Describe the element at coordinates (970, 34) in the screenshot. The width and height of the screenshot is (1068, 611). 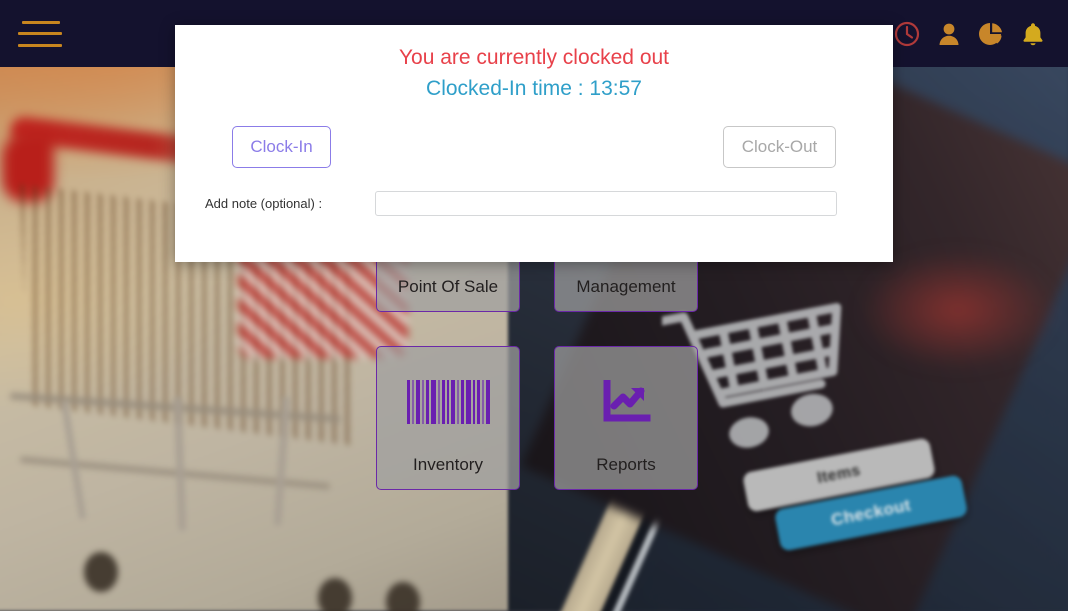
I see `nav-icon-group` at that location.